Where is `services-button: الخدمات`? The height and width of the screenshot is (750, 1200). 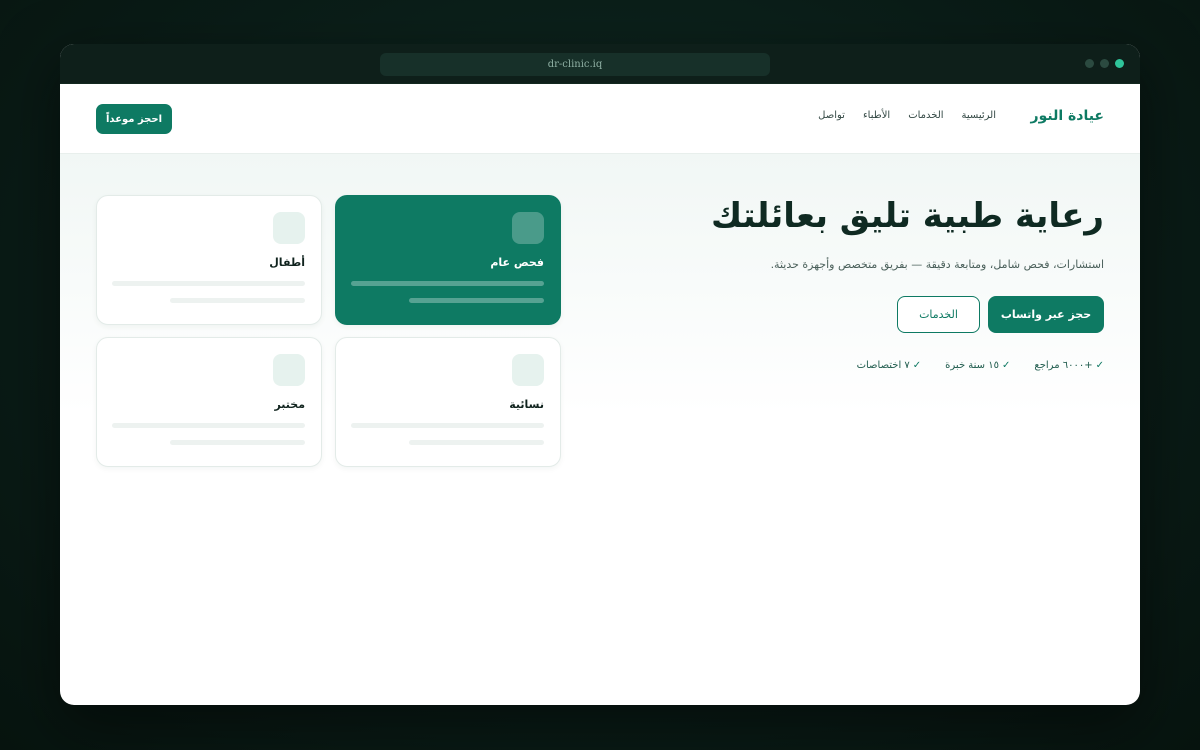
services-button: الخدمات is located at coordinates (938, 314).